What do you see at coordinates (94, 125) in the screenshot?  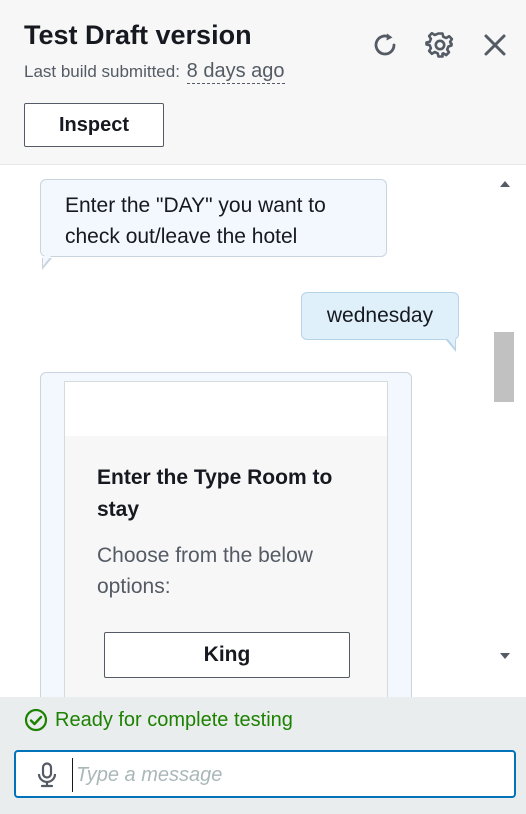 I see `inspect-button: Inspect` at bounding box center [94, 125].